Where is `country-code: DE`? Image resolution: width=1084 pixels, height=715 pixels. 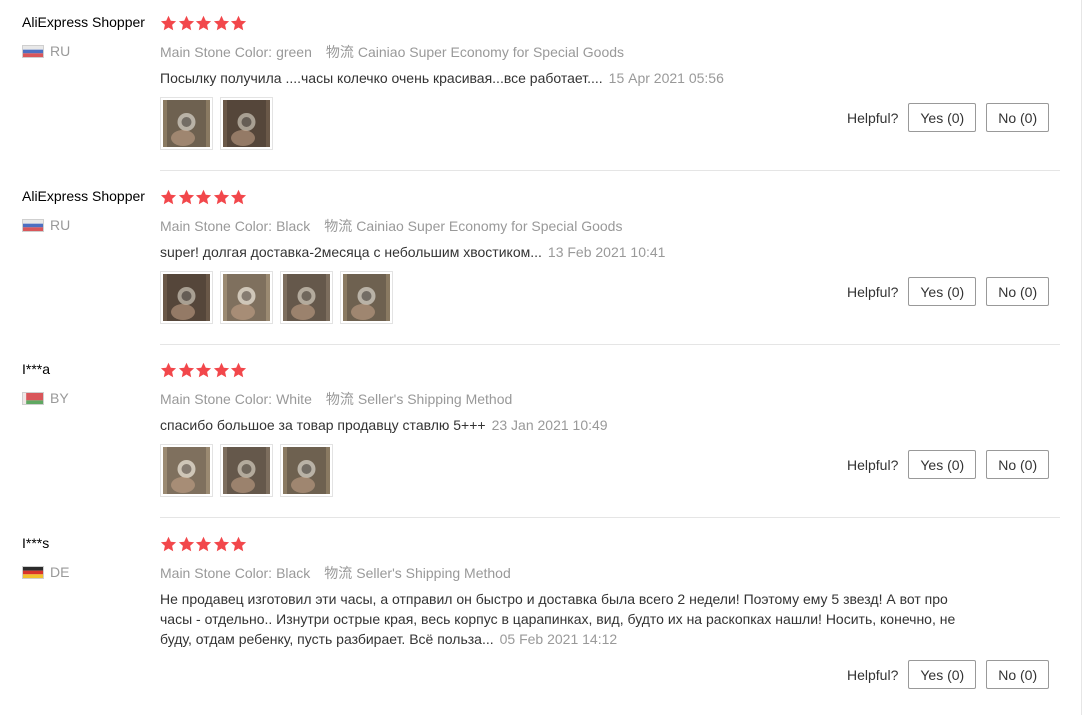
country-code: DE is located at coordinates (60, 572).